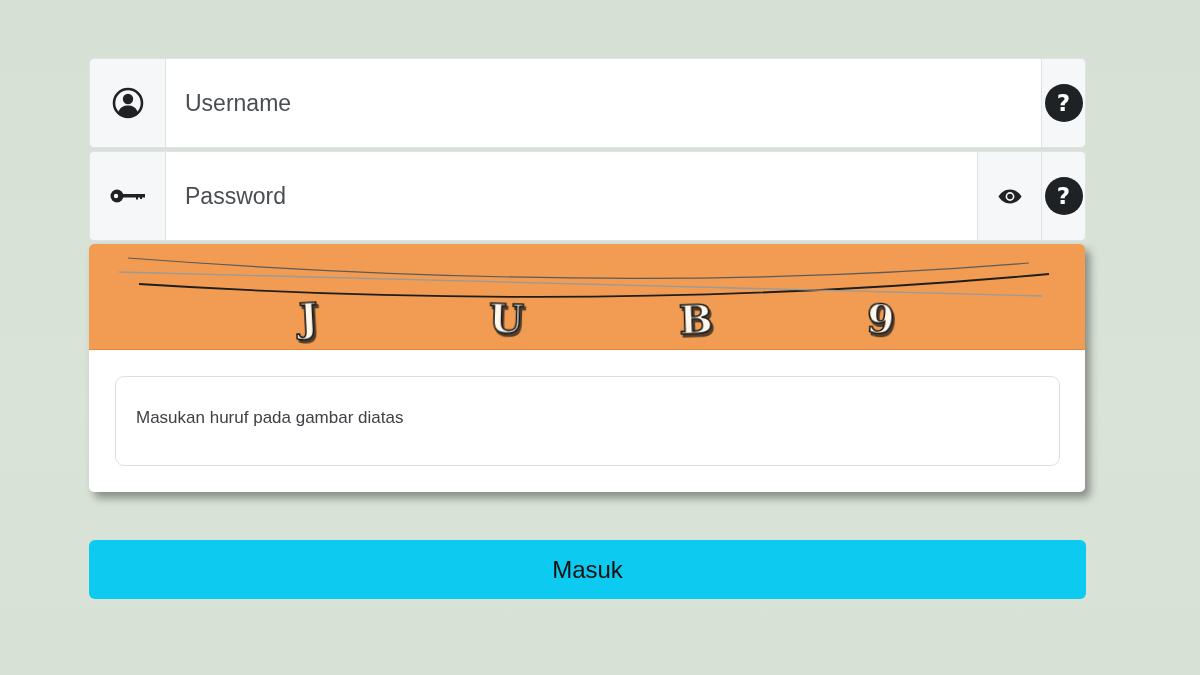 Image resolution: width=1200 pixels, height=675 pixels. Describe the element at coordinates (506, 318) in the screenshot. I see `captcha-character: U` at that location.